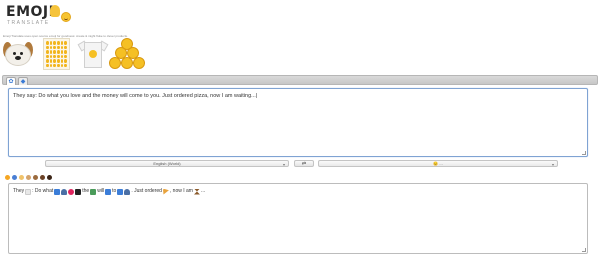 The width and height of the screenshot is (600, 259). Describe the element at coordinates (28, 191) in the screenshot. I see `speech-bubble-icon` at that location.